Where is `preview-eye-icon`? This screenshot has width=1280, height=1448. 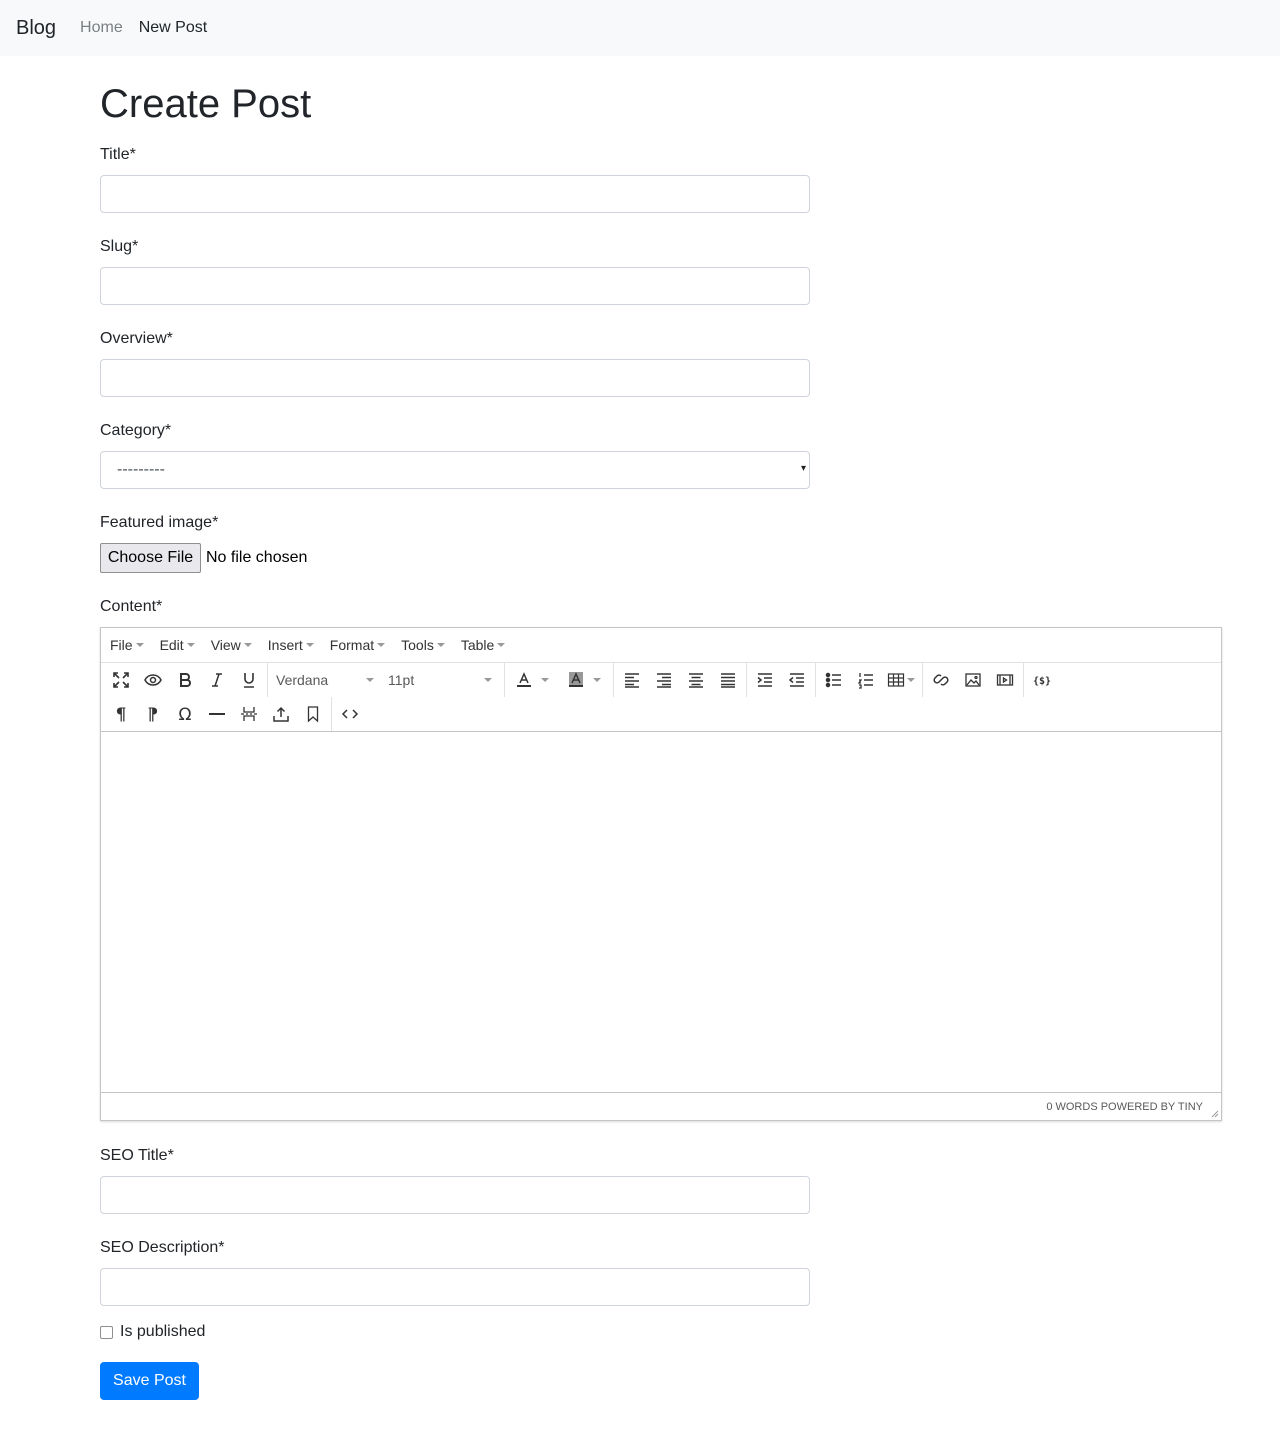
preview-eye-icon is located at coordinates (153, 680).